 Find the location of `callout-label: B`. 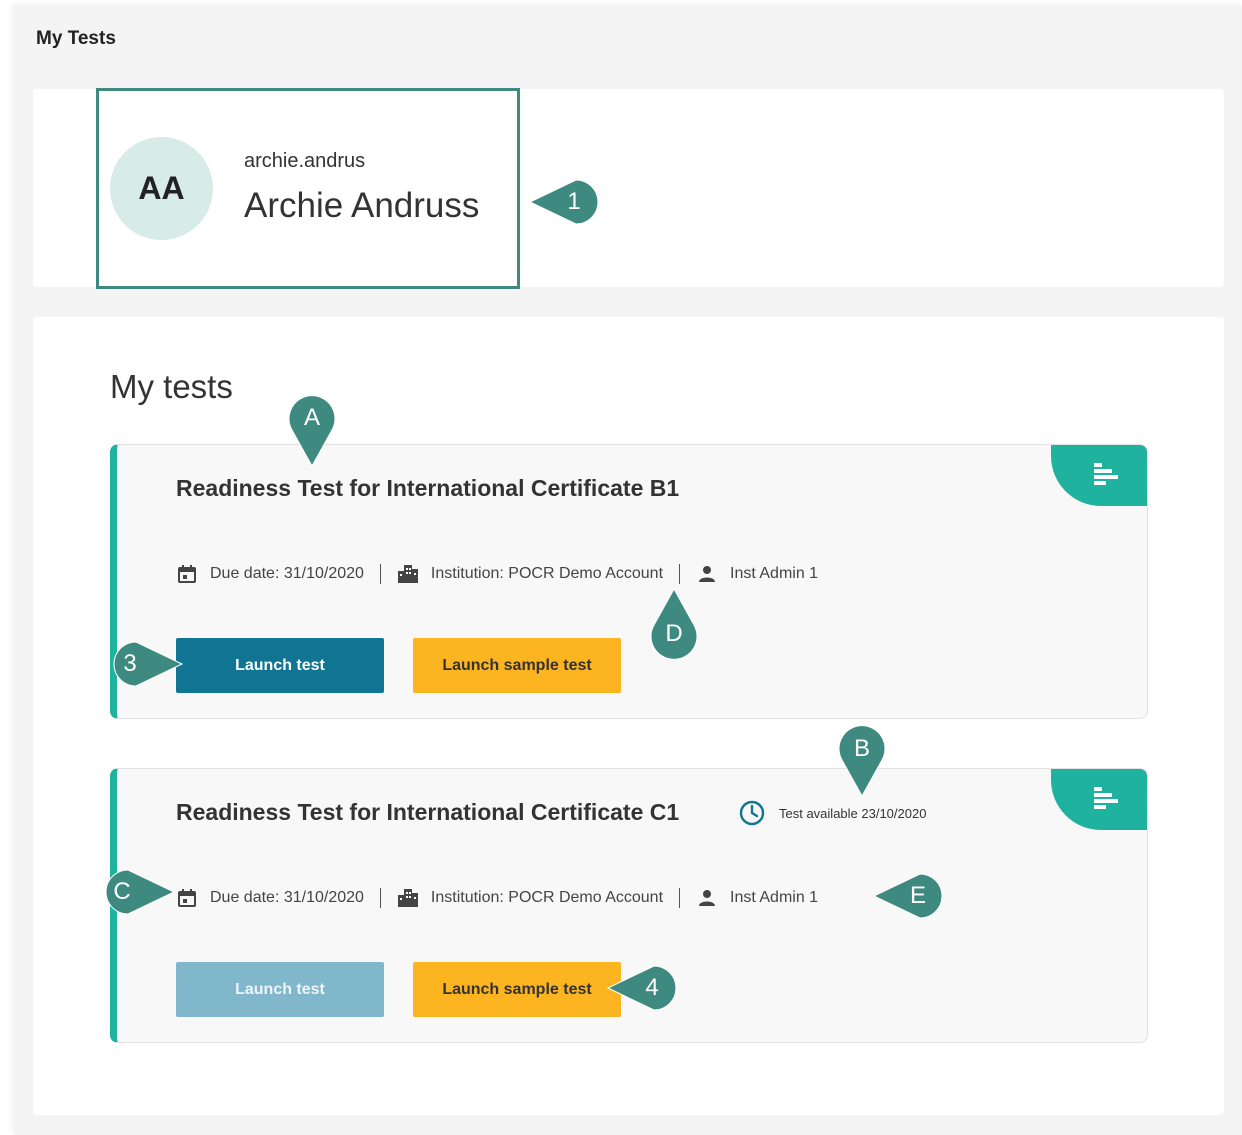

callout-label: B is located at coordinates (861, 748).